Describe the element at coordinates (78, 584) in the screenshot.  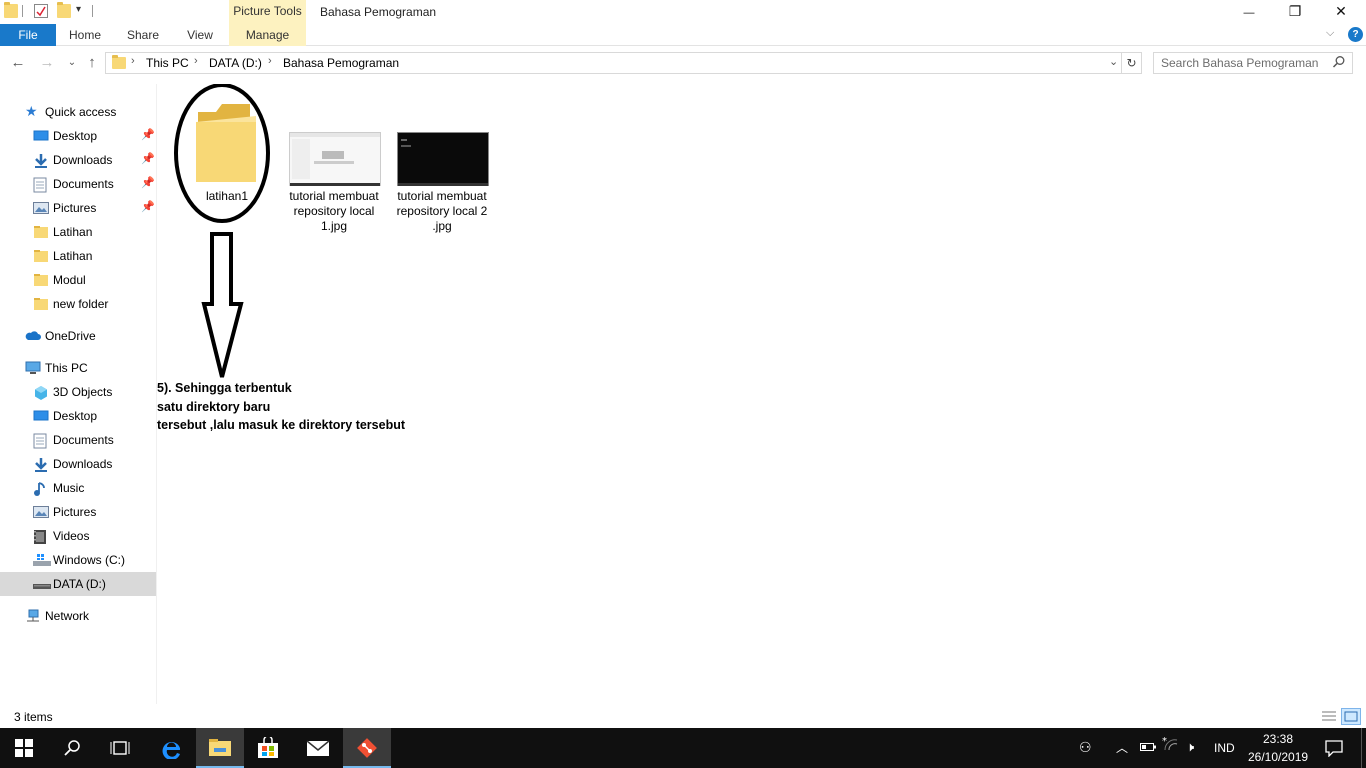
I see `nav-item-pc-8: DATA (D:)` at that location.